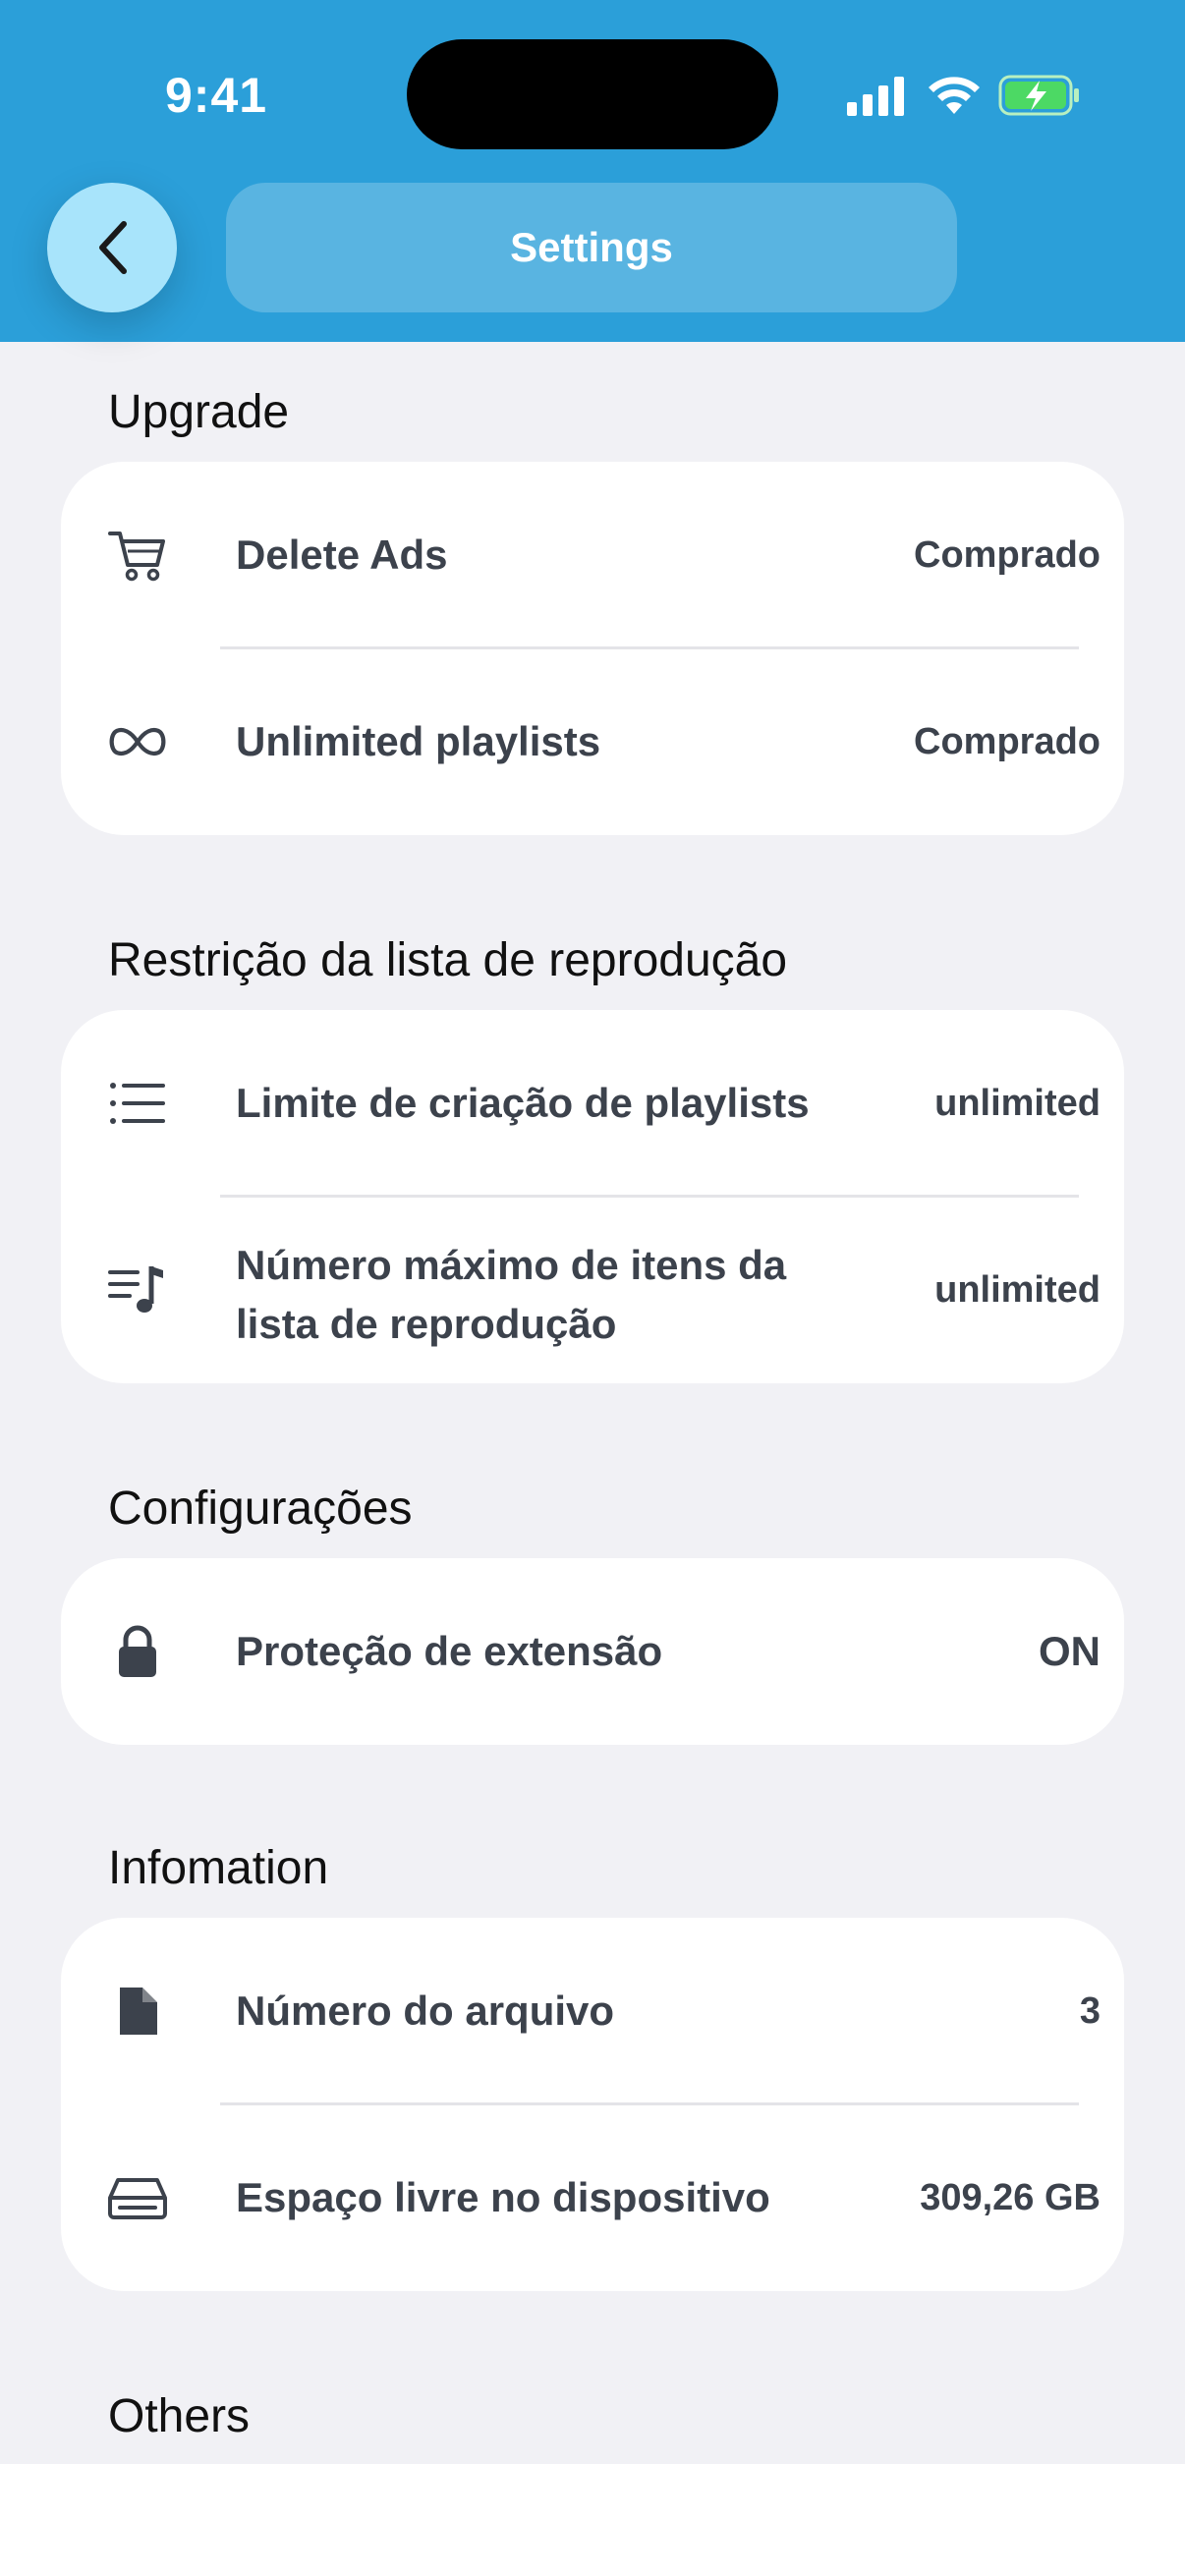 The width and height of the screenshot is (1185, 2576). I want to click on row-label: Proteção de extensão, so click(449, 1651).